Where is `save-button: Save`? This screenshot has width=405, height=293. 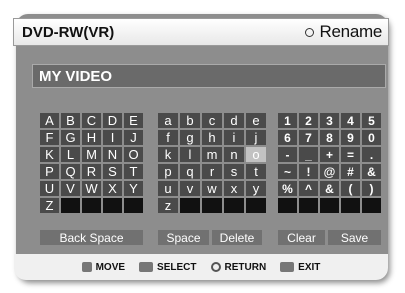 save-button: Save is located at coordinates (354, 237).